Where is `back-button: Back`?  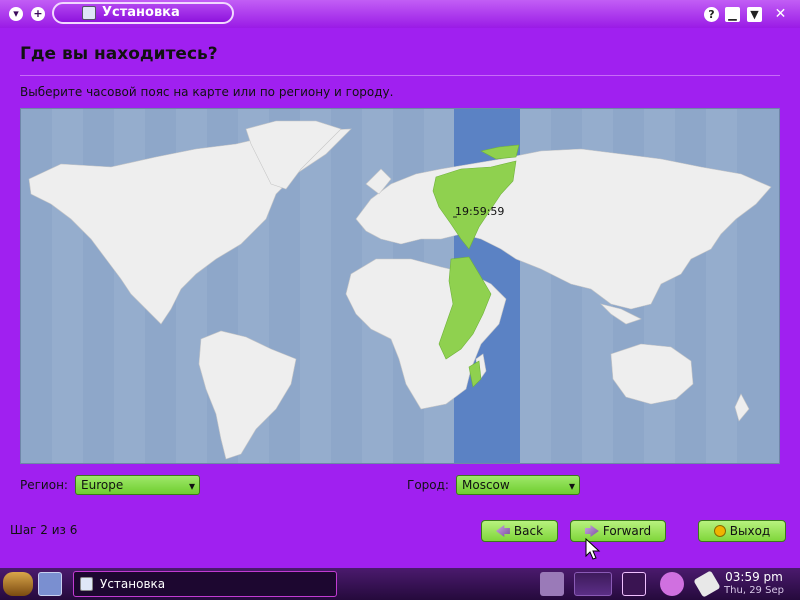 back-button: Back is located at coordinates (519, 531).